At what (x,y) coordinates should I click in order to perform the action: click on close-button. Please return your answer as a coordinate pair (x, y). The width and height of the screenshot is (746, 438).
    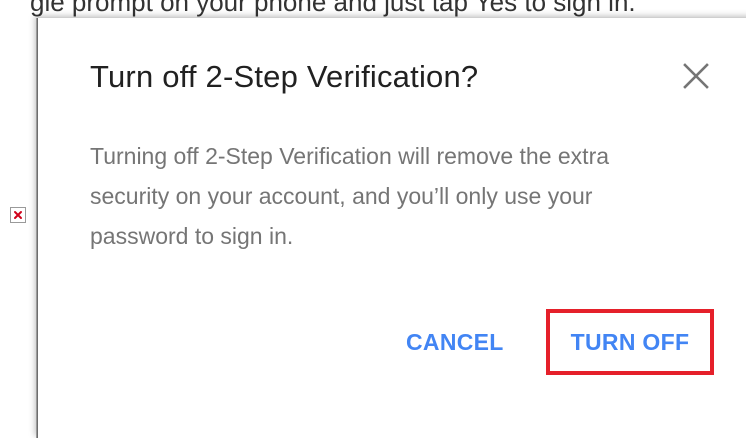
    Looking at the image, I should click on (696, 76).